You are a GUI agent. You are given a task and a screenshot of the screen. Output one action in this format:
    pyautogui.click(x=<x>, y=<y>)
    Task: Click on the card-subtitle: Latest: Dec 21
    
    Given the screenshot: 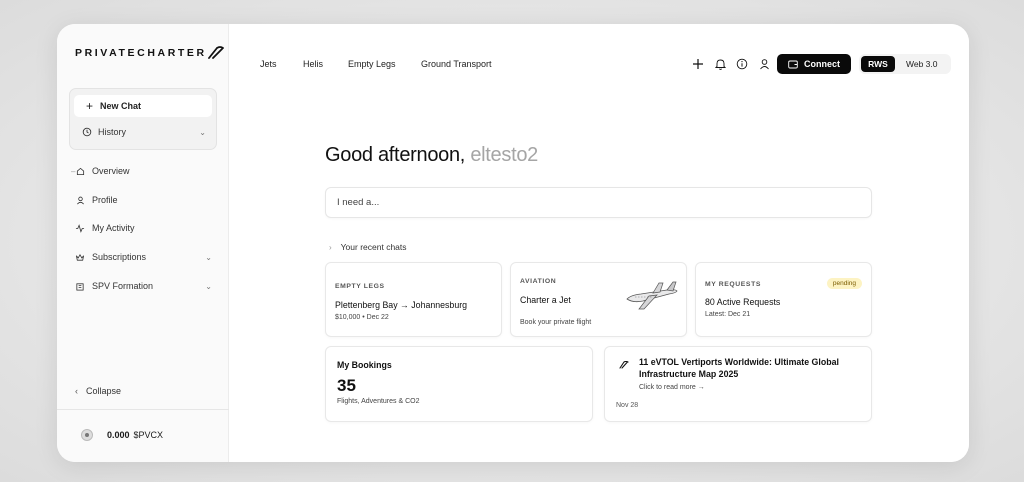 What is the action you would take?
    pyautogui.click(x=728, y=314)
    